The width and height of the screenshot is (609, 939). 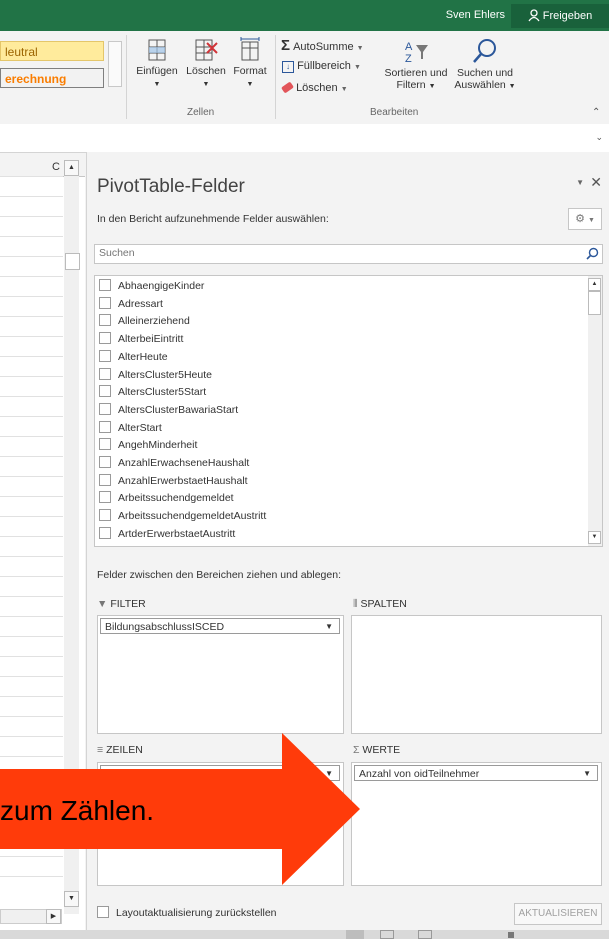 What do you see at coordinates (416, 65) in the screenshot?
I see `sort-filter-button: AZ Sortieren und Filtern ▼` at bounding box center [416, 65].